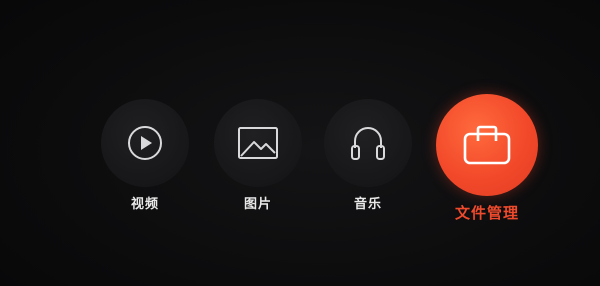 This screenshot has height=286, width=600. I want to click on briefcase-icon, so click(487, 145).